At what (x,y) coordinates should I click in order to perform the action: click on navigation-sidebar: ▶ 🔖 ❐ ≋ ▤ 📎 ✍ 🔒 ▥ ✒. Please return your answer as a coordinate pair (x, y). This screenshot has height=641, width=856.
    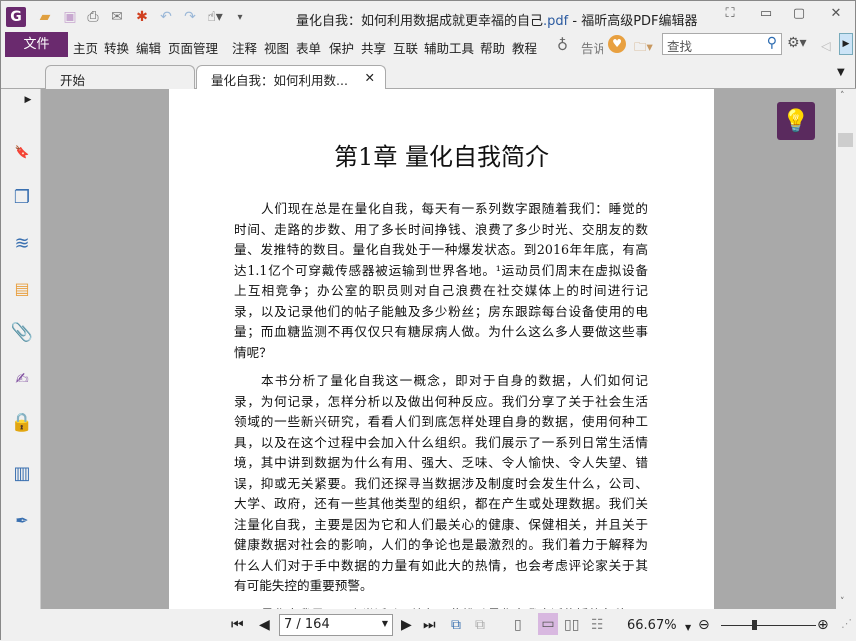
    Looking at the image, I should click on (21, 349).